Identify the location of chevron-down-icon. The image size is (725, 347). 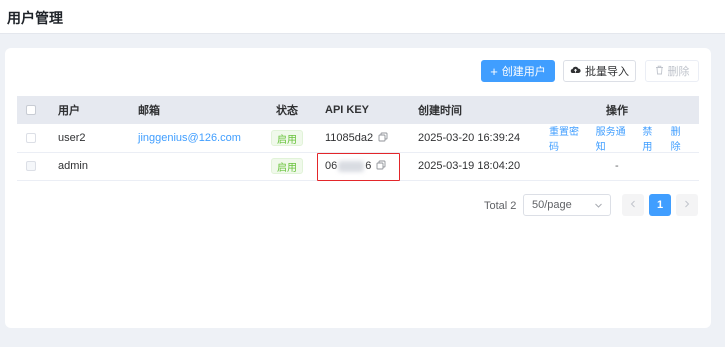
(598, 207).